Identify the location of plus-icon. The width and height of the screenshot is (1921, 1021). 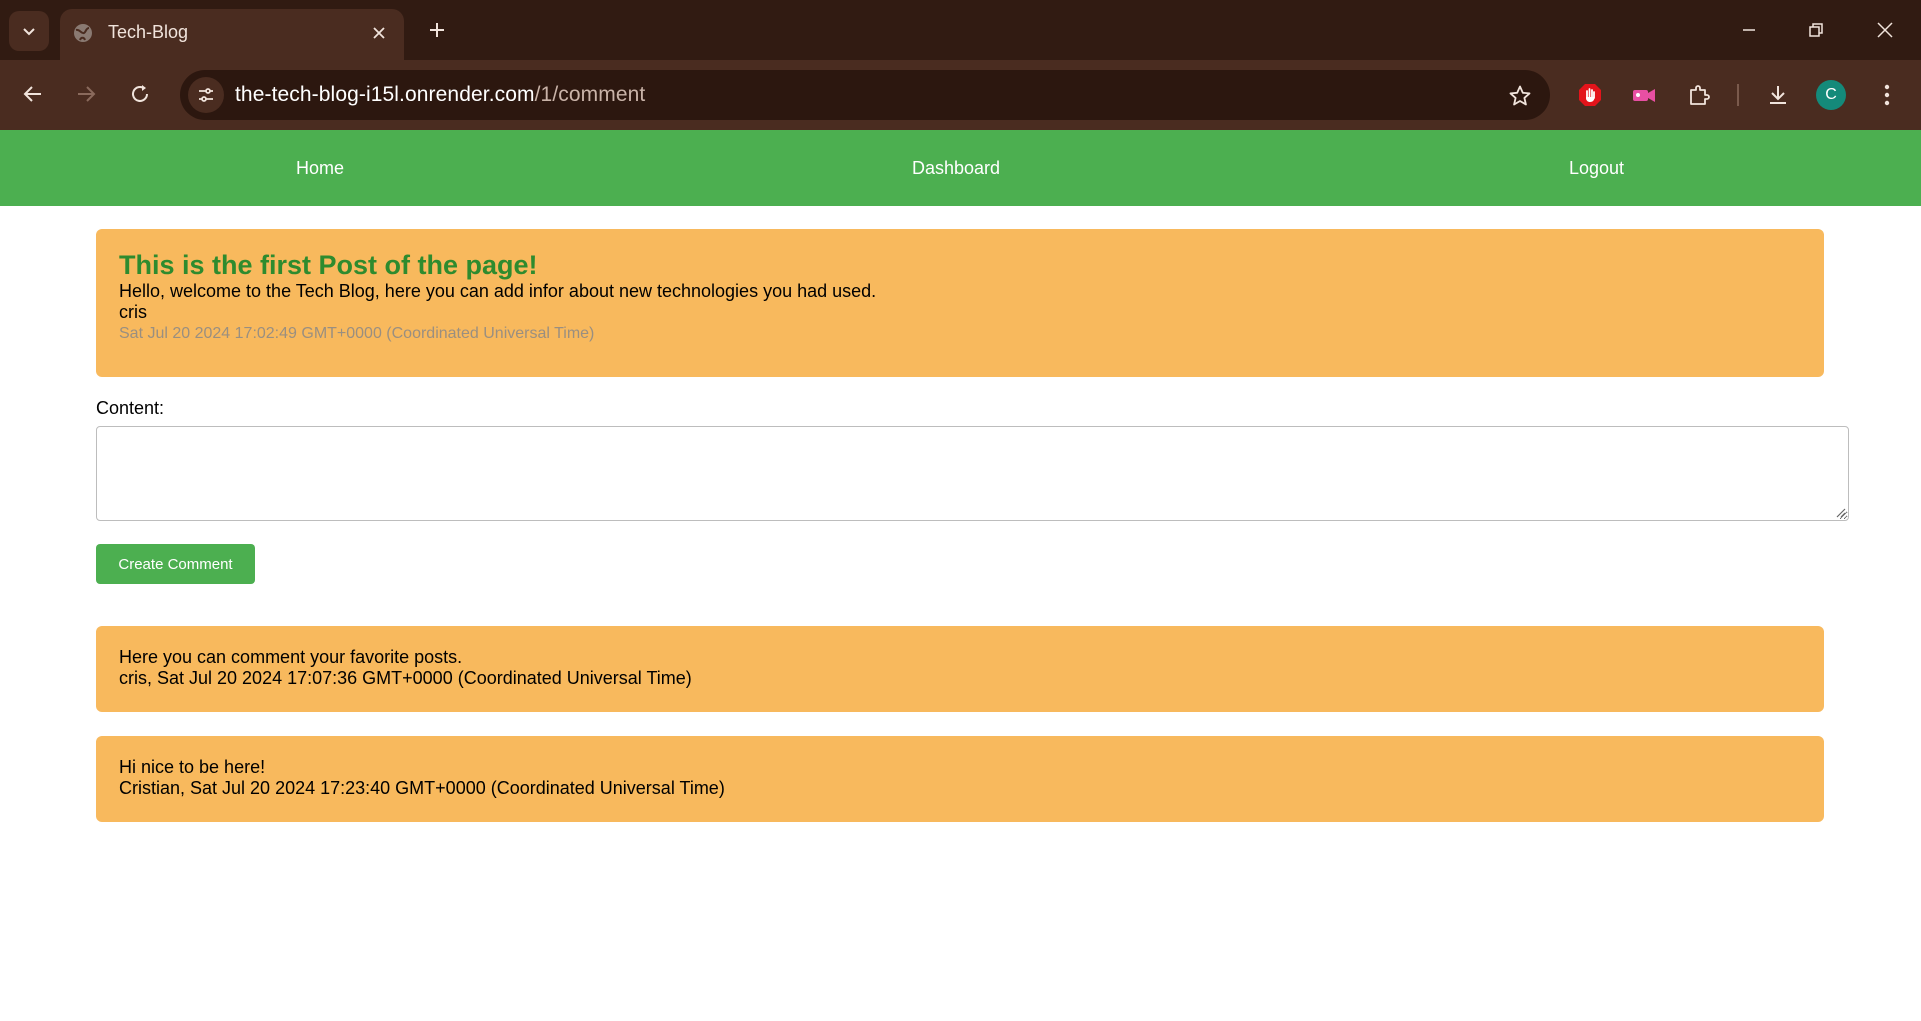
(437, 30).